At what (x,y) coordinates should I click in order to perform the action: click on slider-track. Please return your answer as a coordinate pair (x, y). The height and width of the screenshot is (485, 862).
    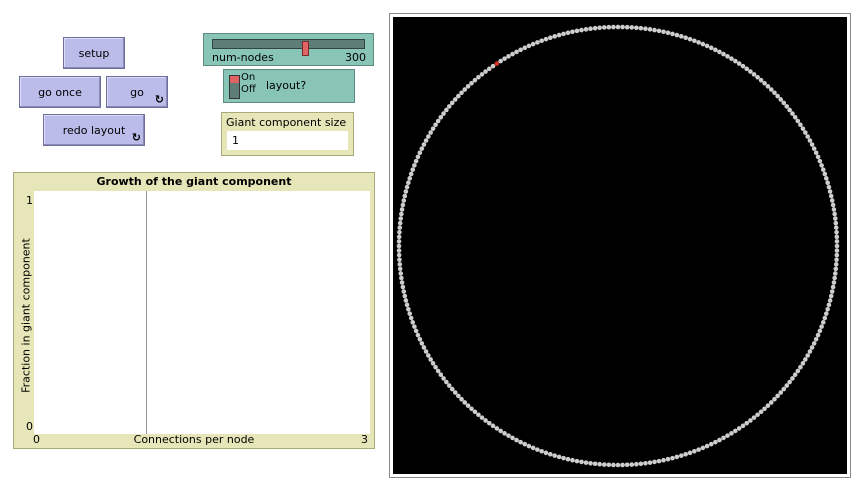
    Looking at the image, I should click on (288, 47).